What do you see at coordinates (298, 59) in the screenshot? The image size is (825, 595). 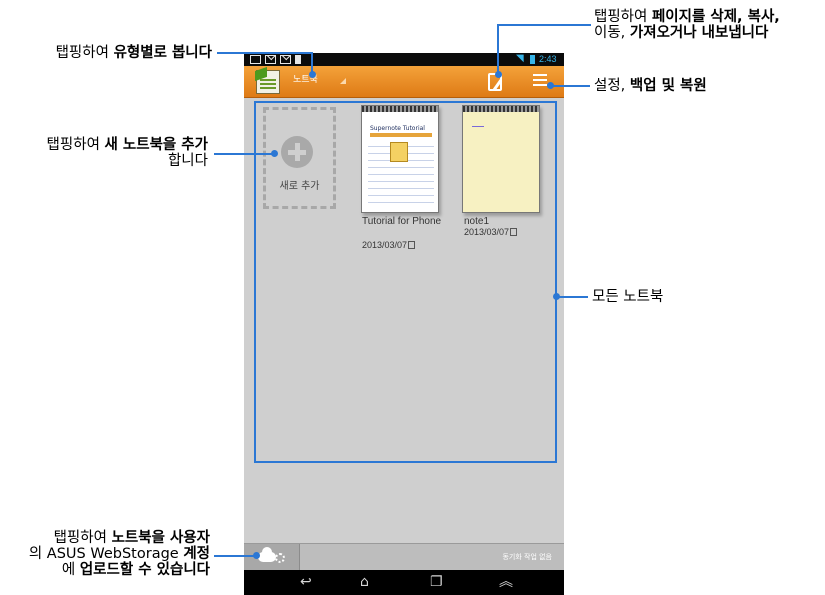 I see `sd-card-icon` at bounding box center [298, 59].